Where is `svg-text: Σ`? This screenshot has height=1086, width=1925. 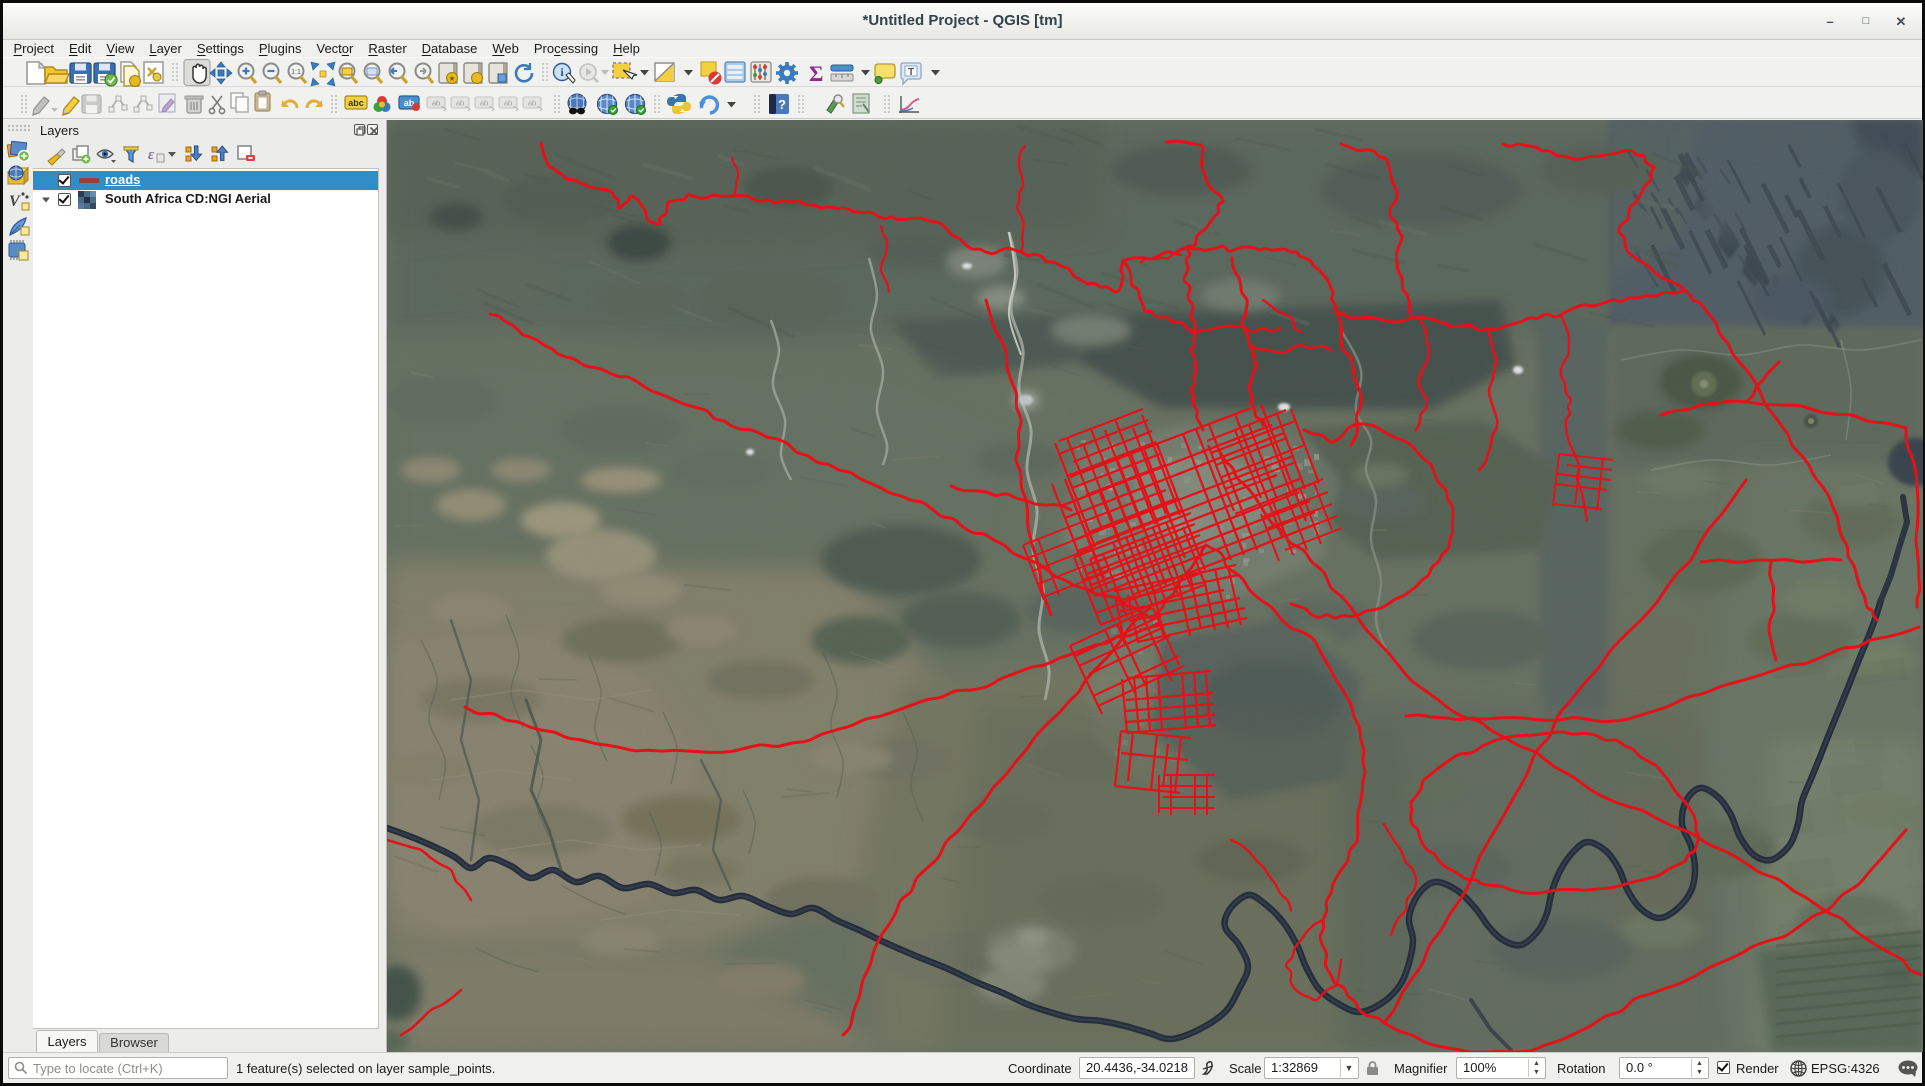
svg-text: Σ is located at coordinates (816, 73).